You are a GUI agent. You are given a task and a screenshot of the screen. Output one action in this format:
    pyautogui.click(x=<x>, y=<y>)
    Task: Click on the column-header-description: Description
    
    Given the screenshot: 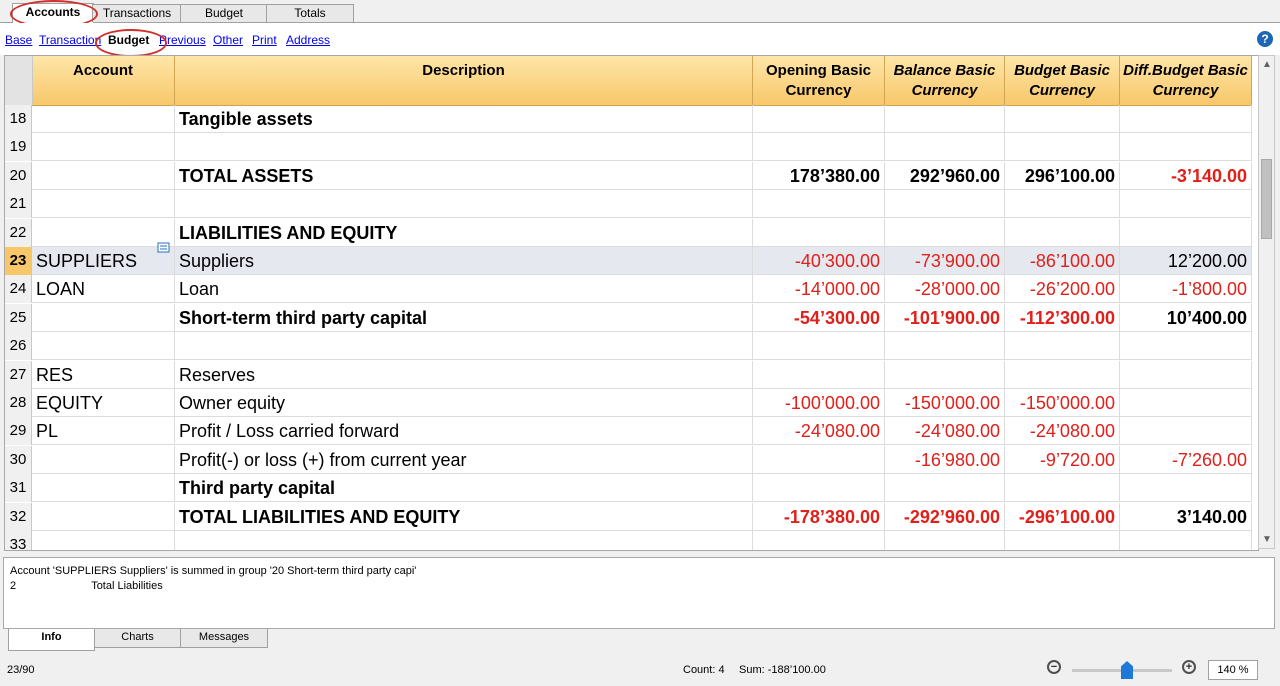 What is the action you would take?
    pyautogui.click(x=464, y=80)
    